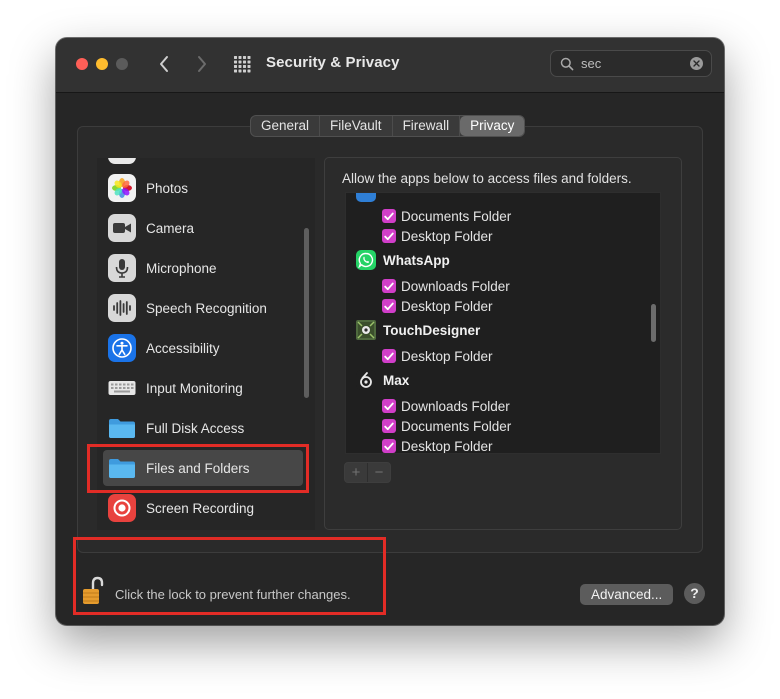 This screenshot has height=699, width=780. I want to click on clear-search-button, so click(696, 63).